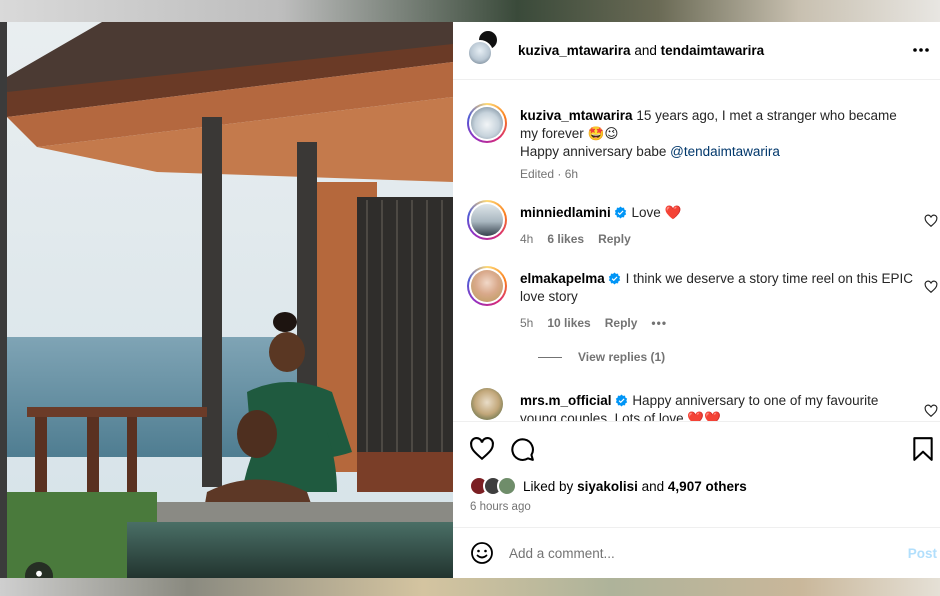  I want to click on comment-likes: 10 likes, so click(568, 323).